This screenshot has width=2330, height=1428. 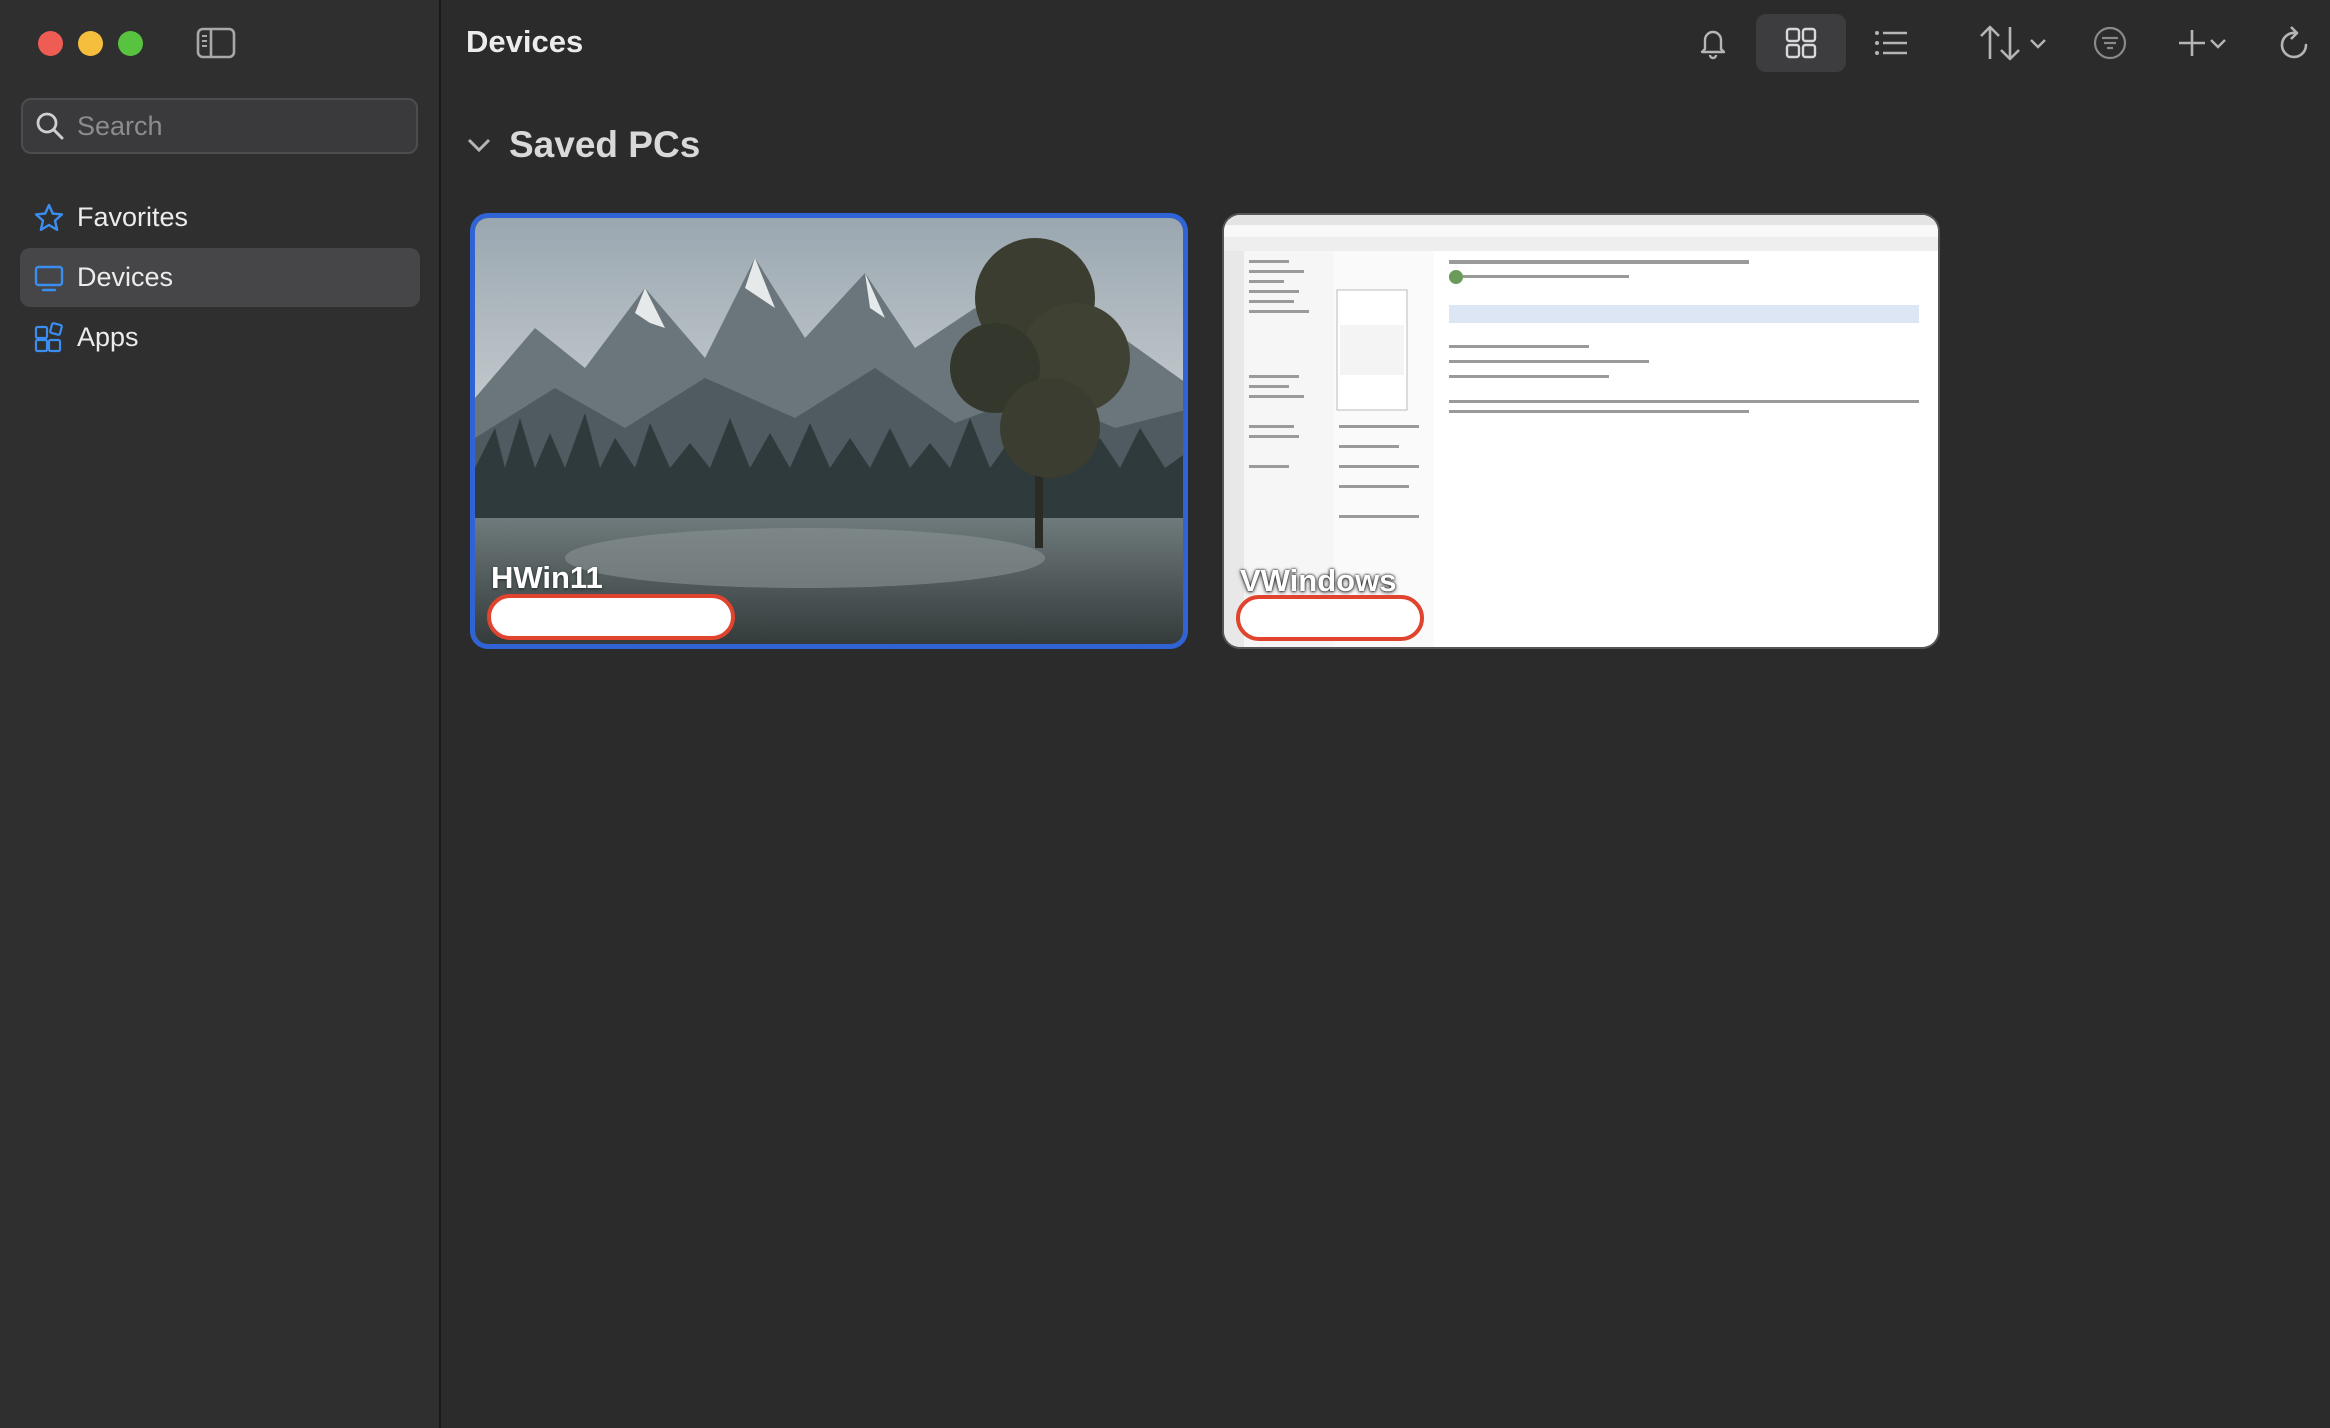 I want to click on sort-icon, so click(x=2003, y=43).